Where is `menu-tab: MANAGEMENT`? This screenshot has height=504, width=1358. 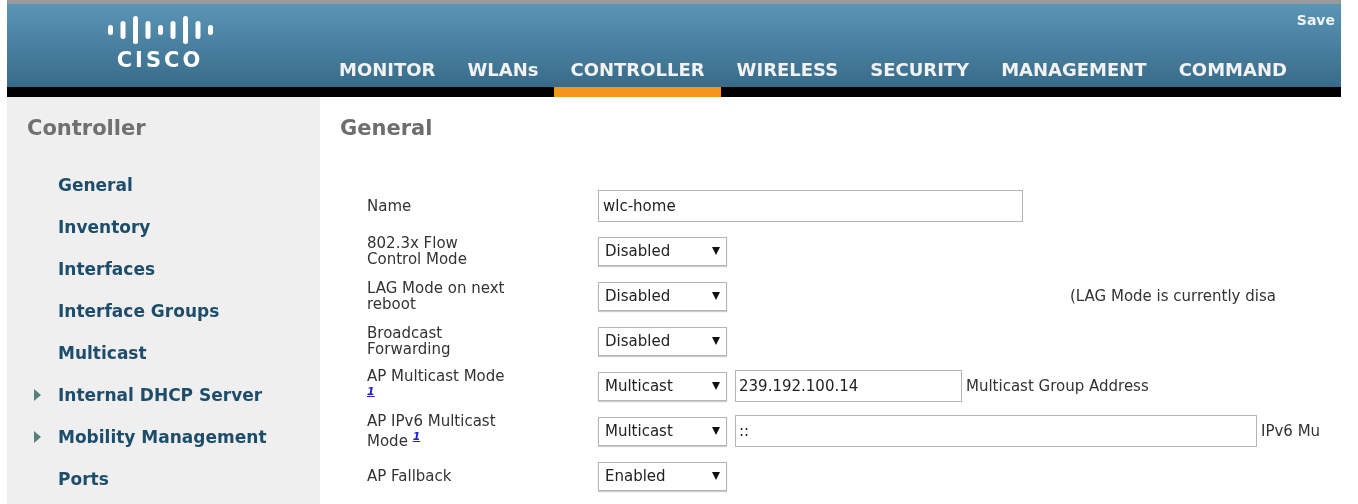 menu-tab: MANAGEMENT is located at coordinates (1074, 77).